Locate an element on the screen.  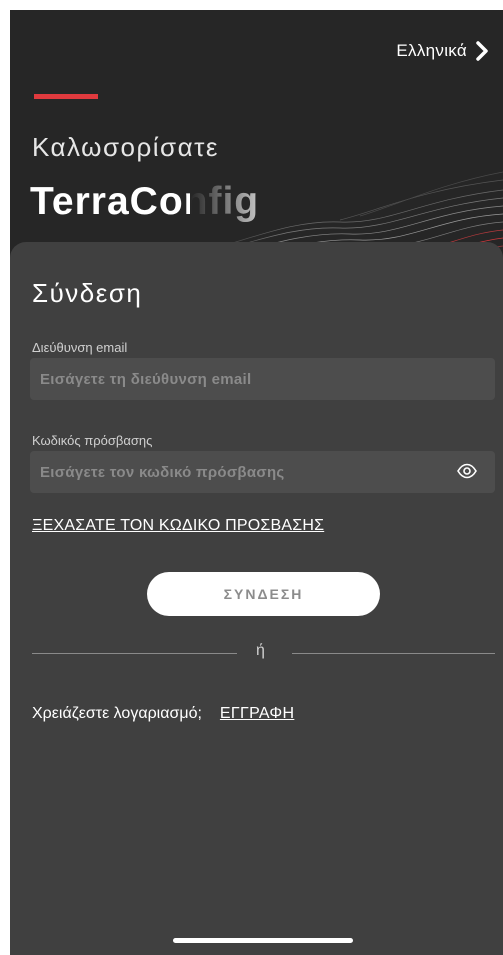
home-indicator is located at coordinates (263, 940).